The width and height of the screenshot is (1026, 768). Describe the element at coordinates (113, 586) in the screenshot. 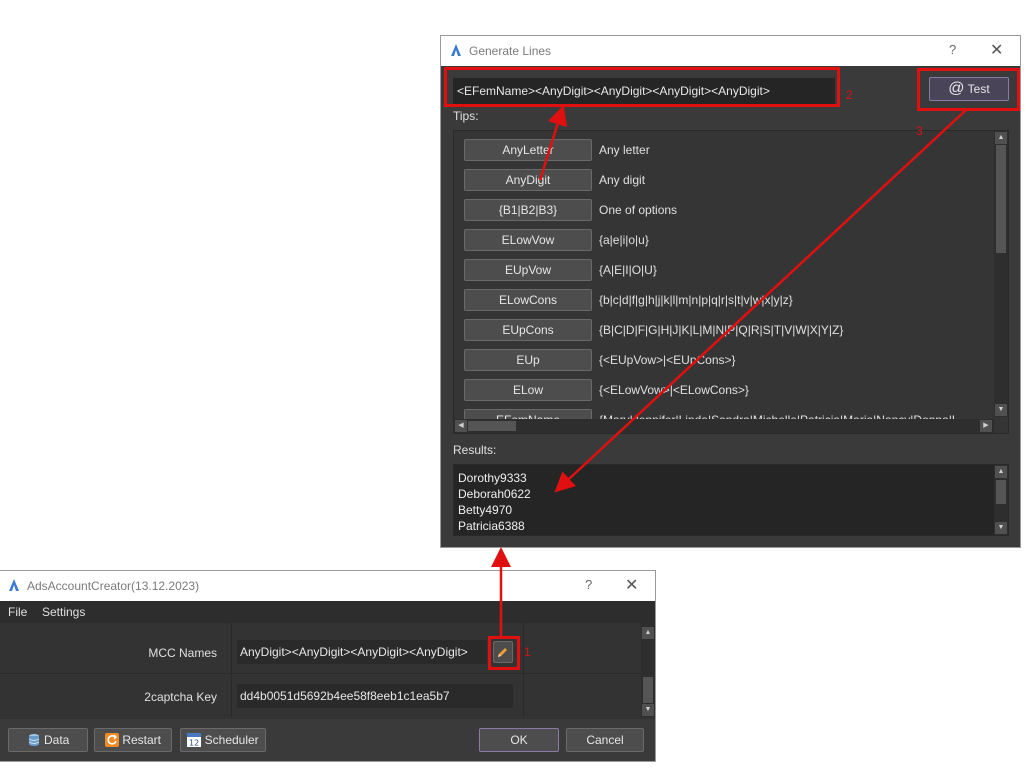

I see `main-window-title: AdsAccountCreator(13.12.2023)` at that location.